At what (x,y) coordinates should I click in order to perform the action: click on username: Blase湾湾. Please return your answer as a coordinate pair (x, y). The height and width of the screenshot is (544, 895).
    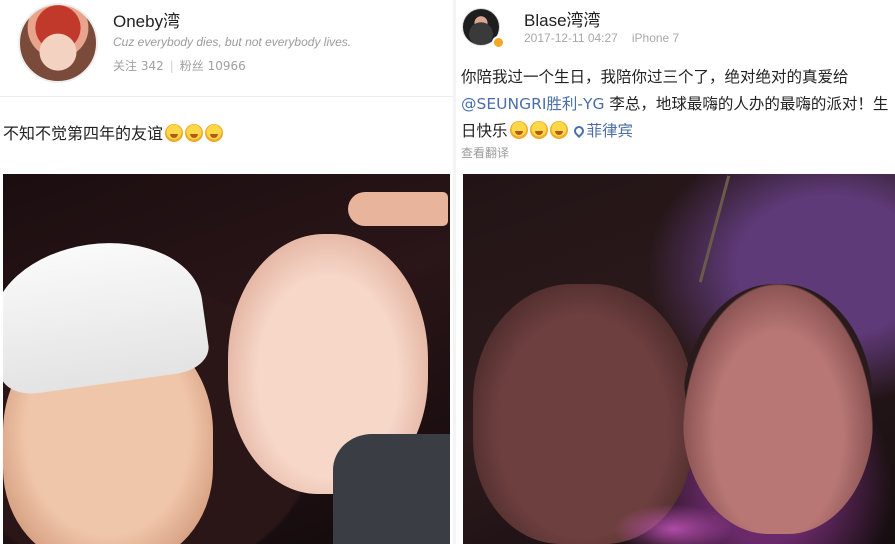
    Looking at the image, I should click on (562, 18).